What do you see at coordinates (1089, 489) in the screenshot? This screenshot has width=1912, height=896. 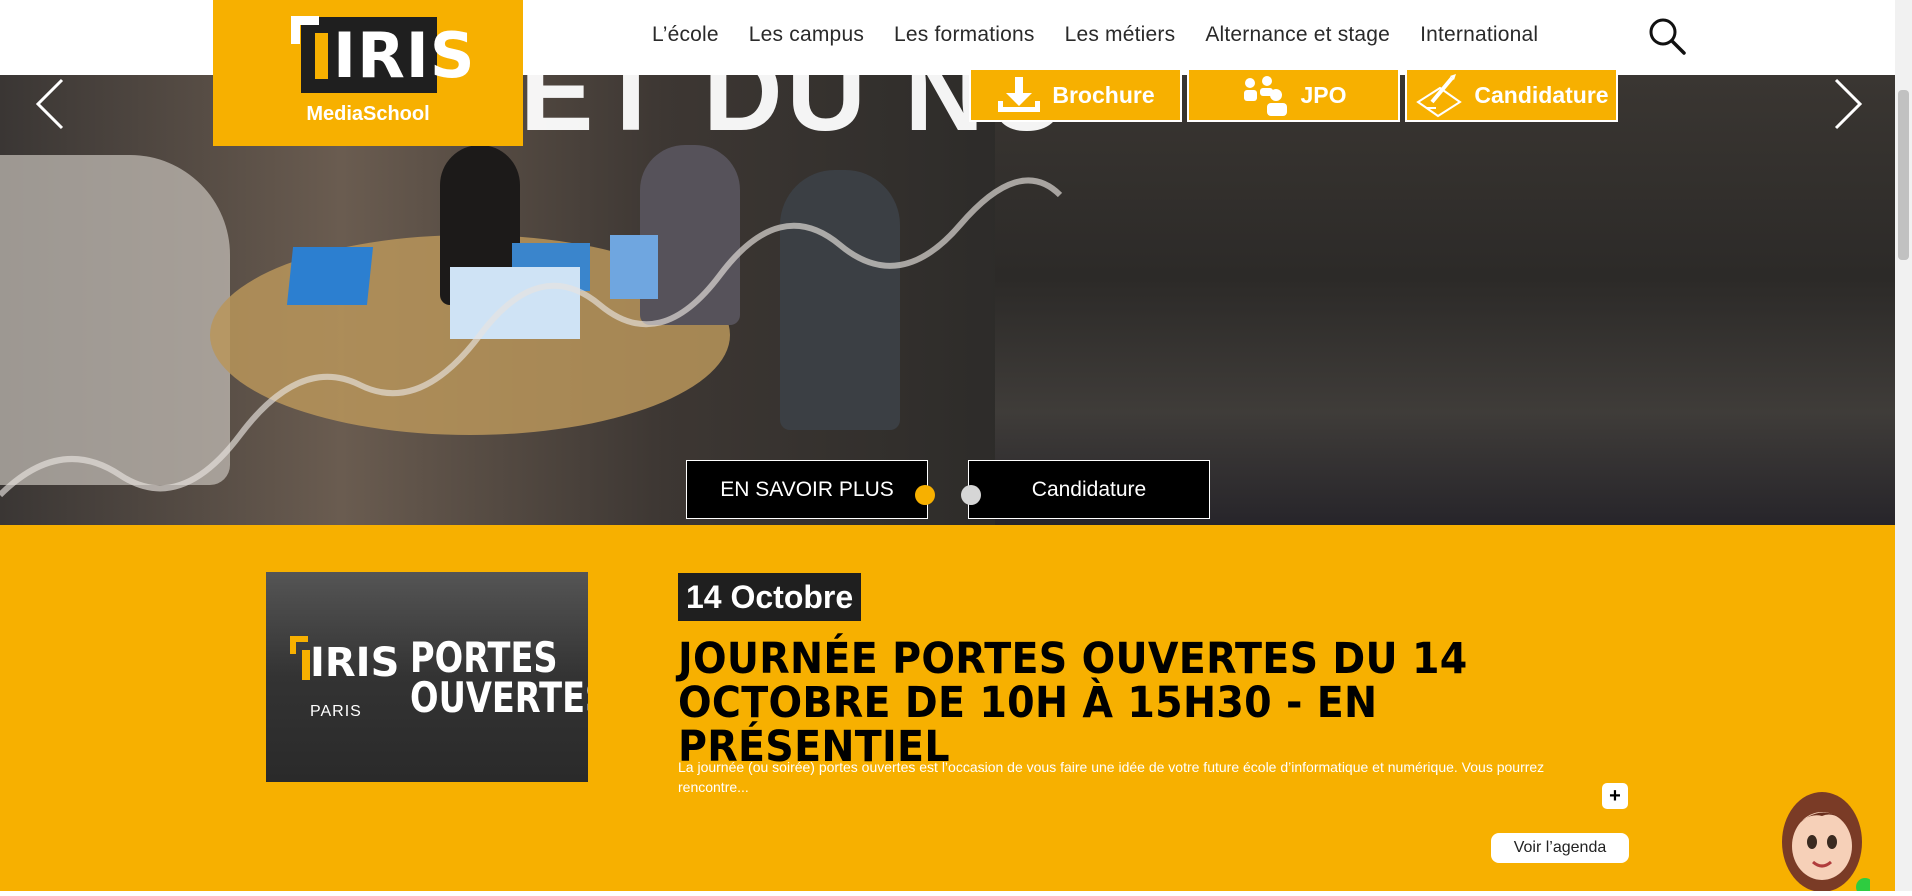 I see `candidature-button: Candidature` at bounding box center [1089, 489].